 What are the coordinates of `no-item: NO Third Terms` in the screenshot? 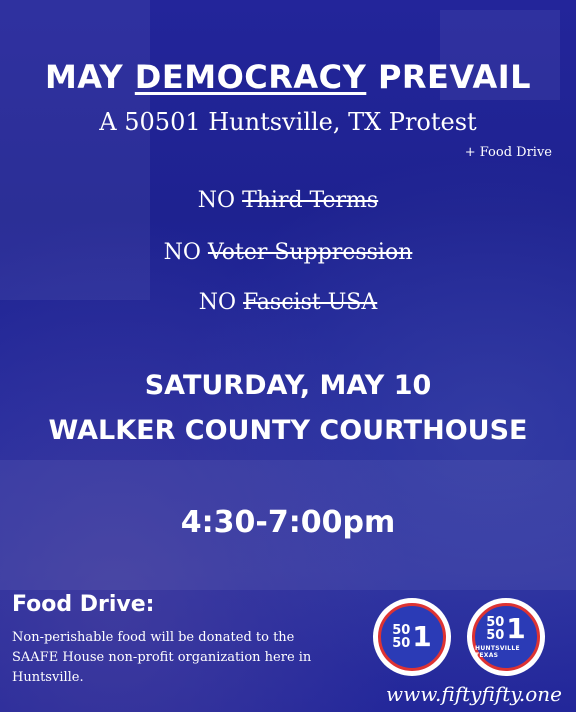 It's located at (288, 200).